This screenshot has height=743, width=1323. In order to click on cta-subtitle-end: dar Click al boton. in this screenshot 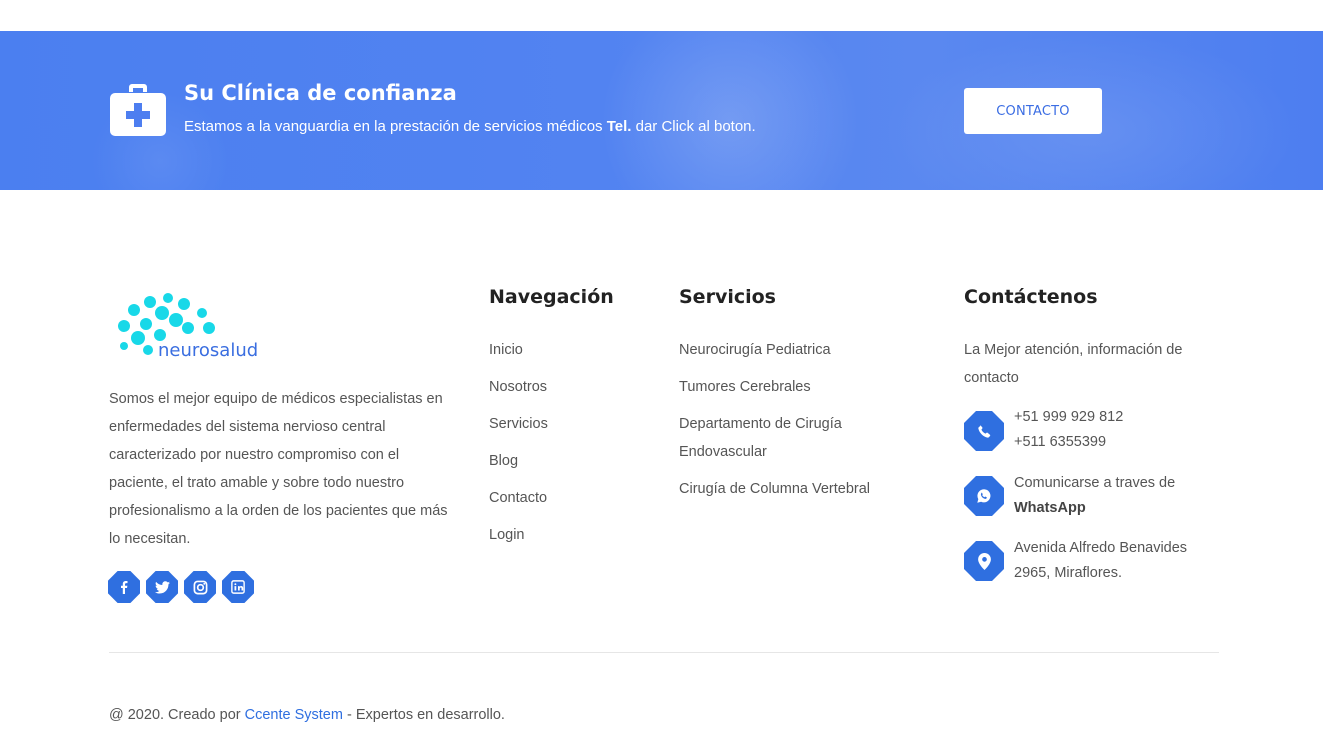, I will do `click(693, 126)`.